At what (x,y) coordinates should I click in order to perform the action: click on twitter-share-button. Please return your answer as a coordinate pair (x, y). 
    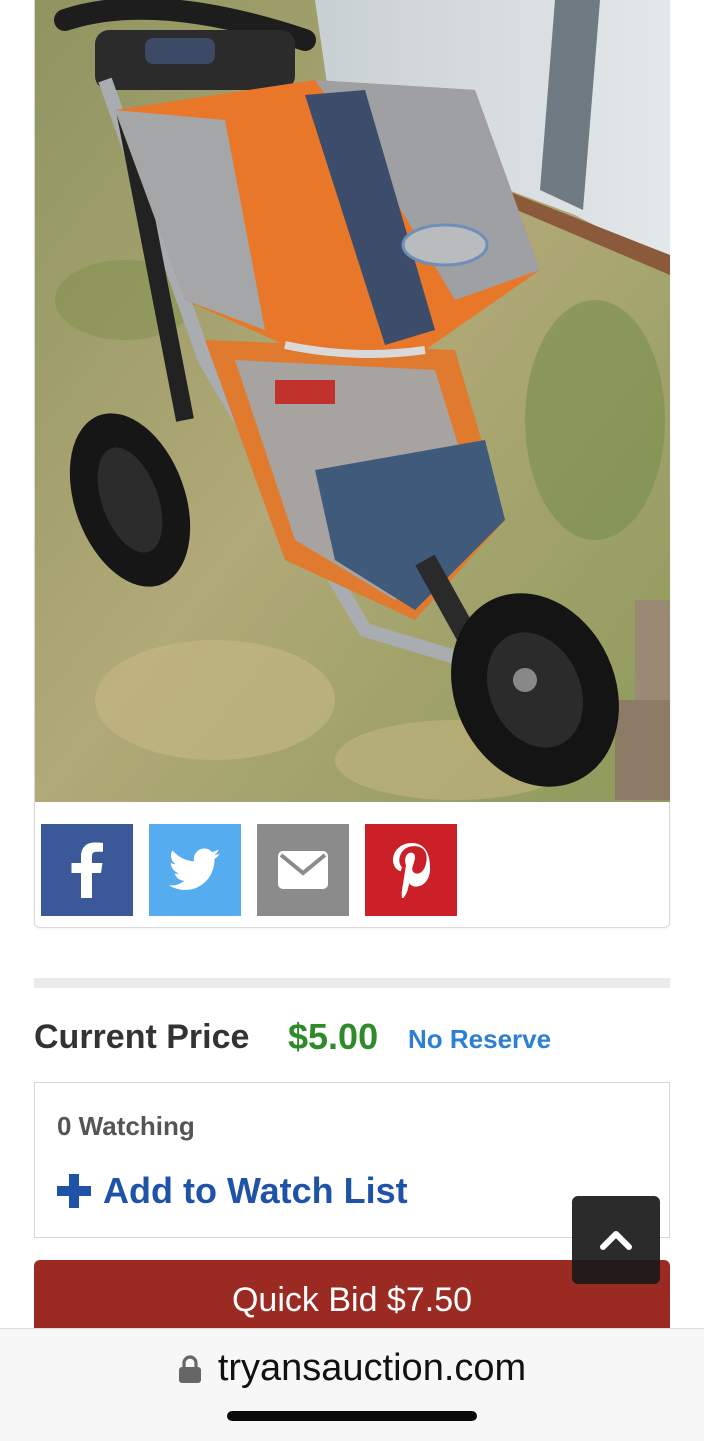
    Looking at the image, I should click on (195, 870).